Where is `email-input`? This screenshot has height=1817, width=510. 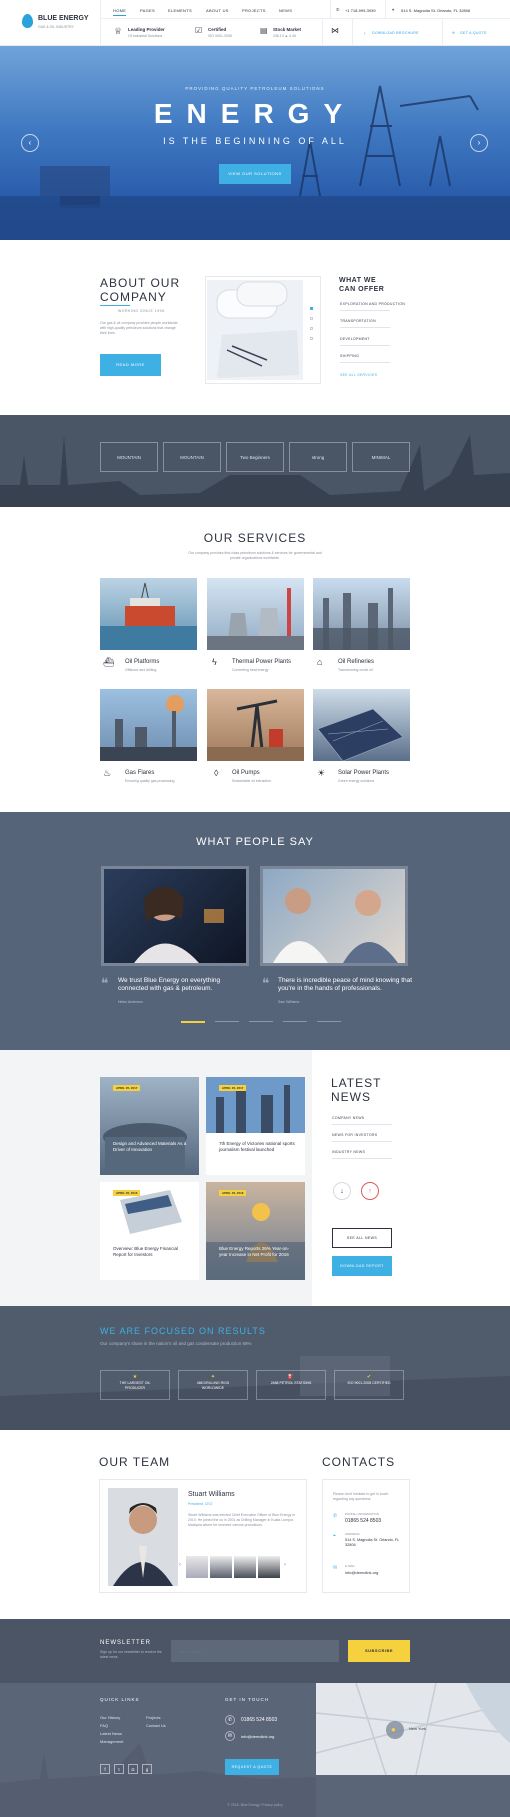 email-input is located at coordinates (255, 1651).